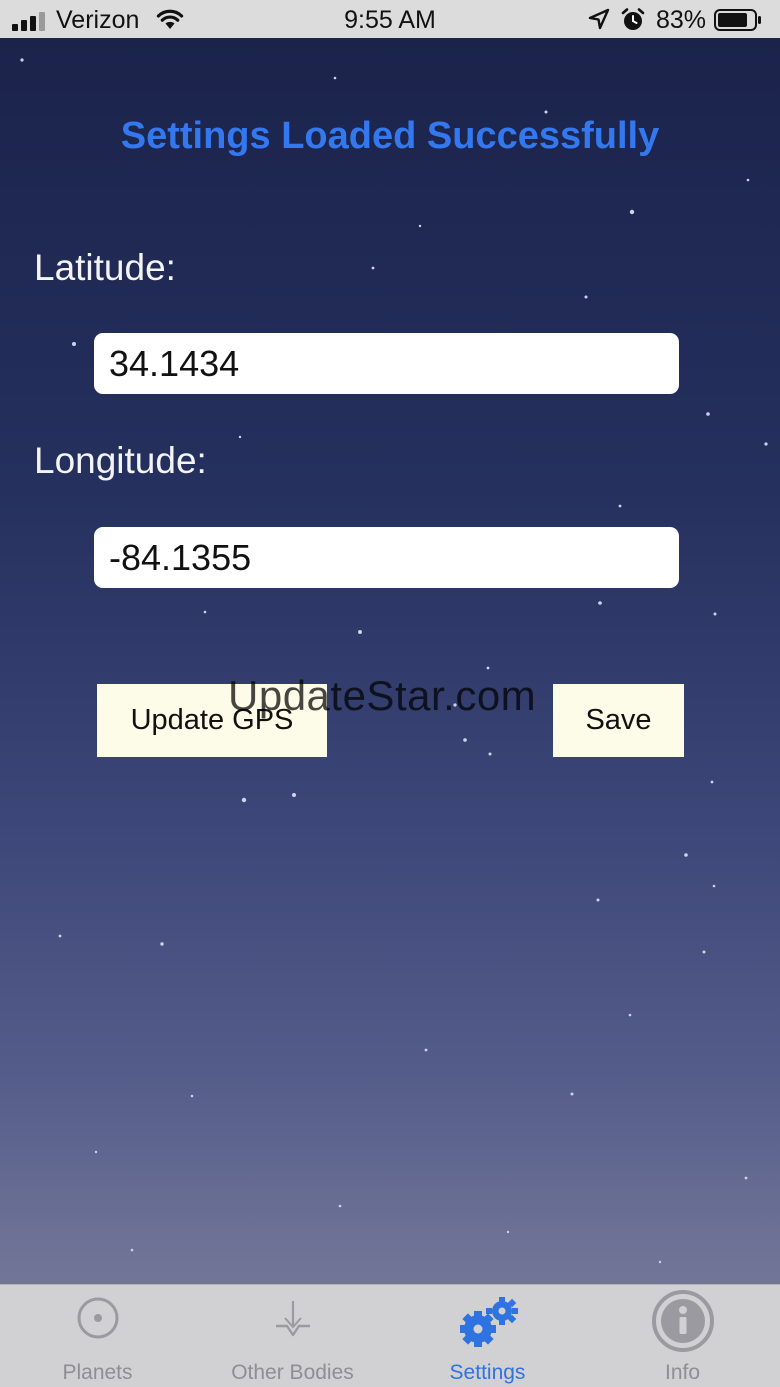  I want to click on battery-percent: 83%, so click(681, 20).